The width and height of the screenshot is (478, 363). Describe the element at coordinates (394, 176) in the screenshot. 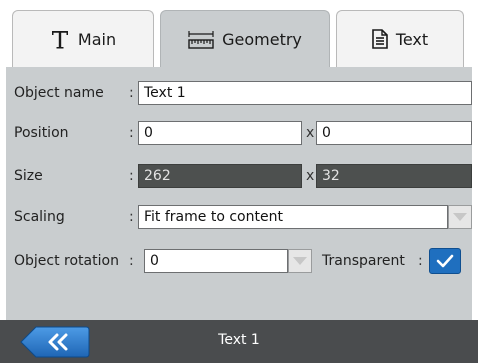

I see `size-height-field: 32` at that location.